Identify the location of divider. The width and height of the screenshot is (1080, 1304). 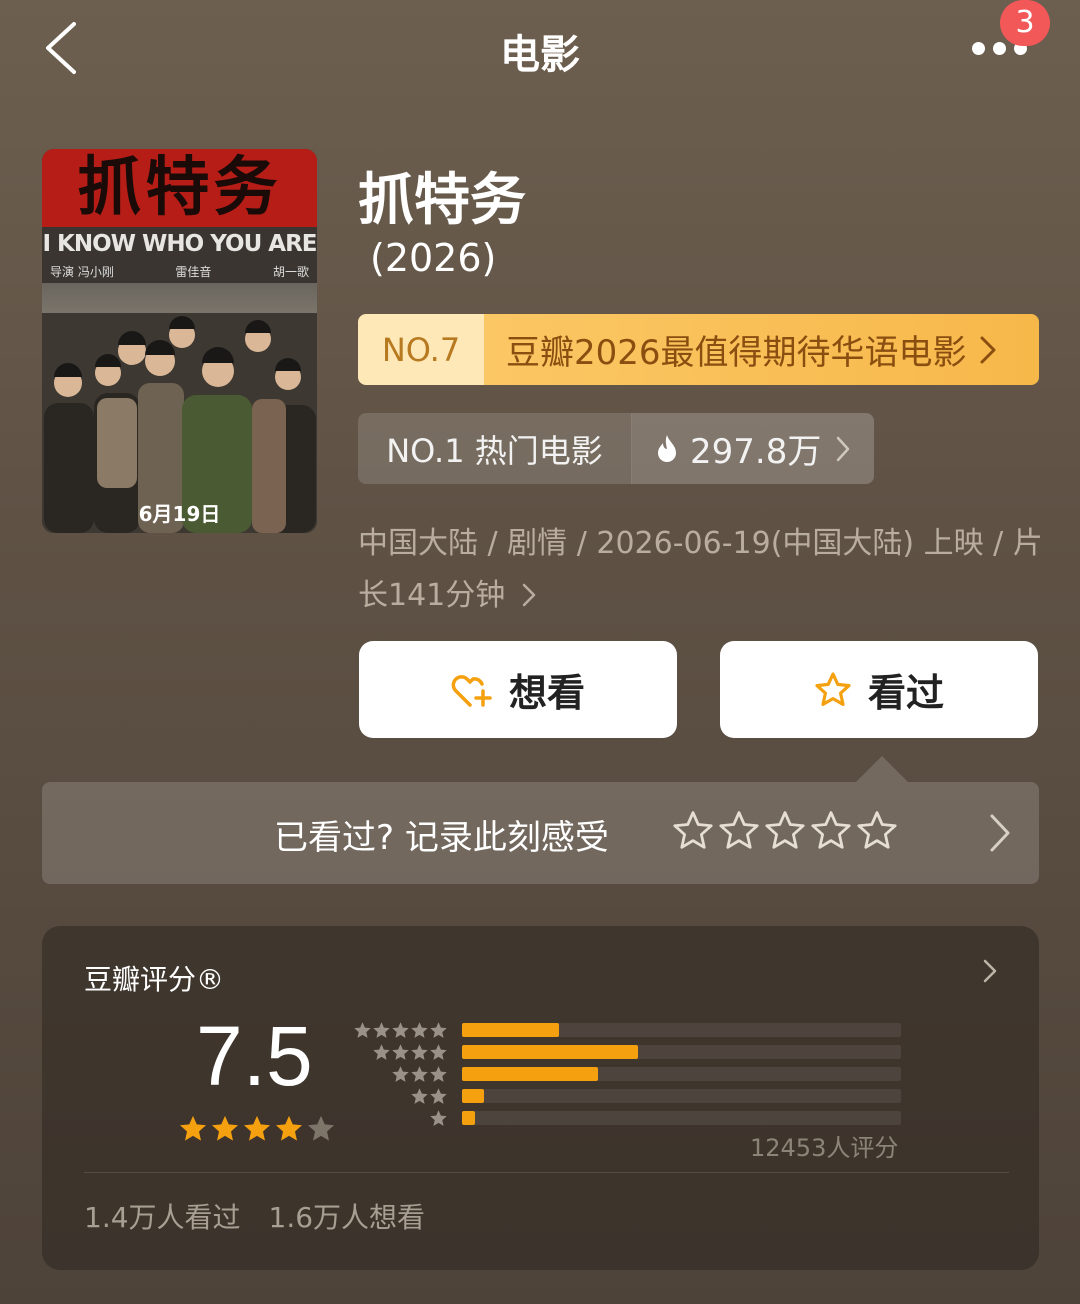
(546, 1172).